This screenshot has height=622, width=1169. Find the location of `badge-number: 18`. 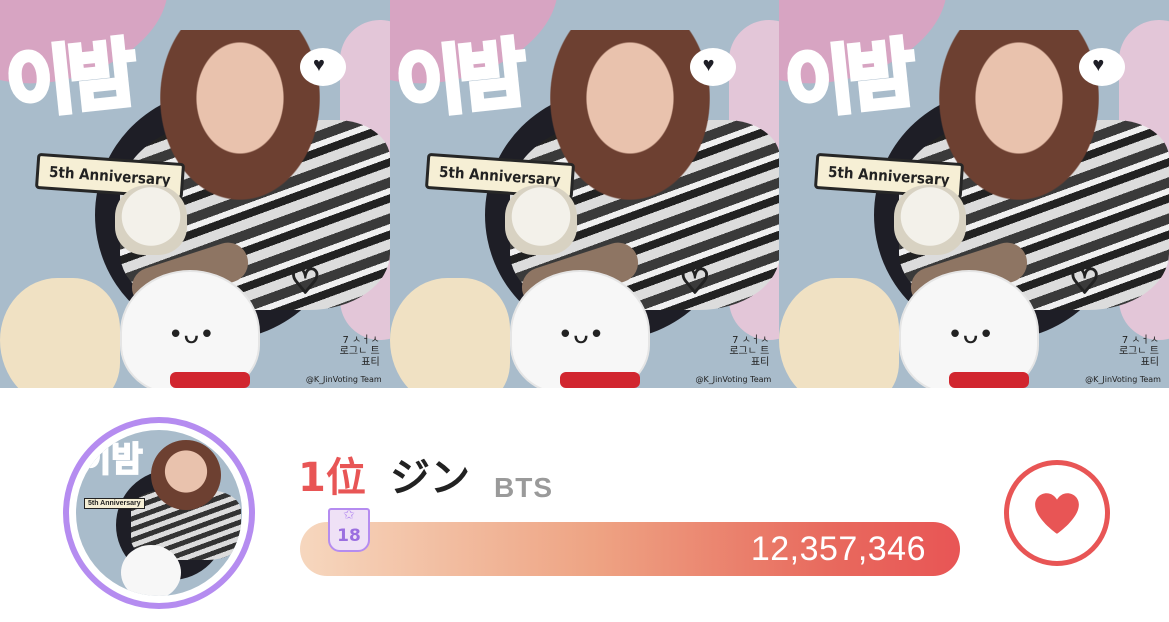

badge-number: 18 is located at coordinates (349, 536).